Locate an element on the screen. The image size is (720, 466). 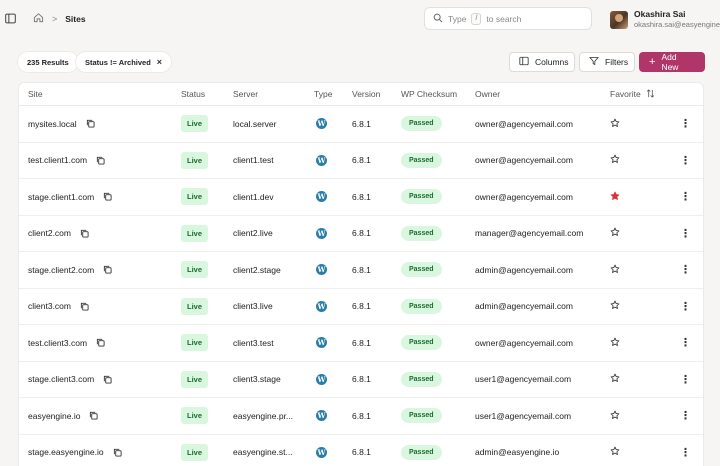
filters-button: Filters is located at coordinates (607, 62).